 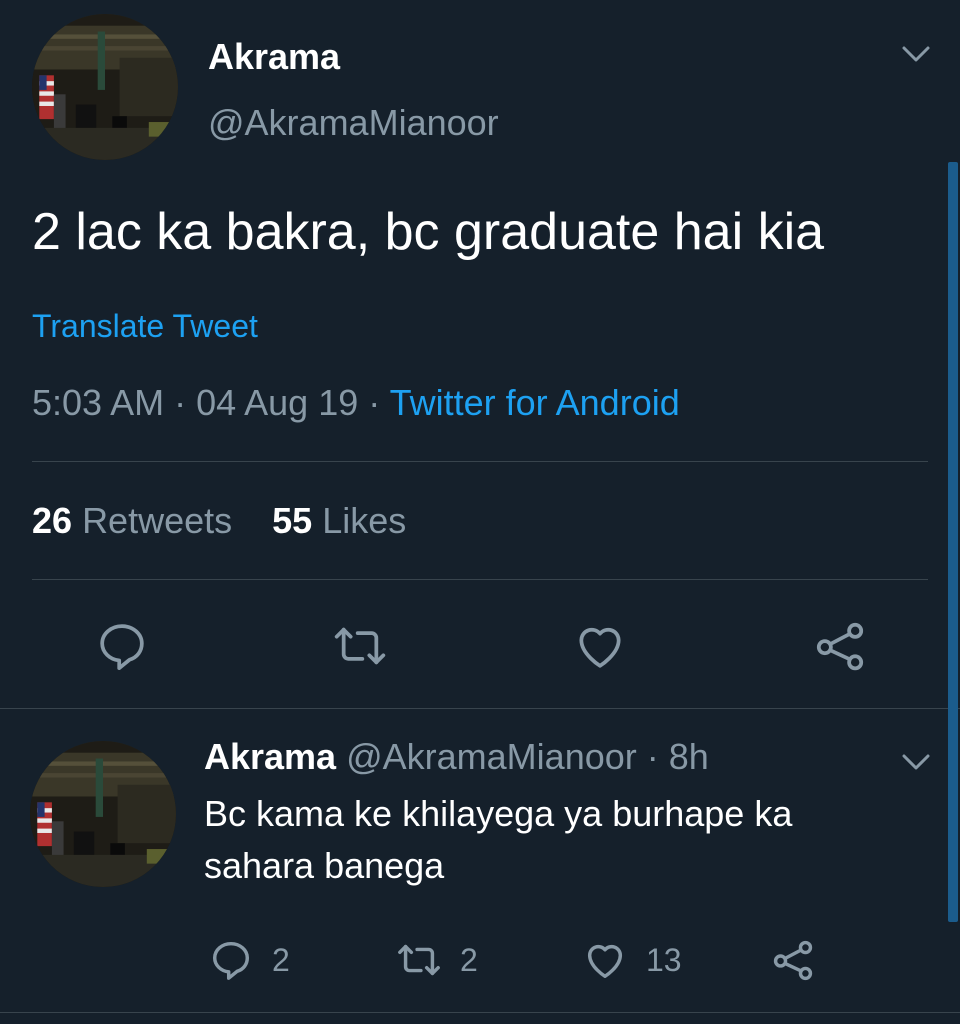 What do you see at coordinates (688, 756) in the screenshot?
I see `reply-age: 8h` at bounding box center [688, 756].